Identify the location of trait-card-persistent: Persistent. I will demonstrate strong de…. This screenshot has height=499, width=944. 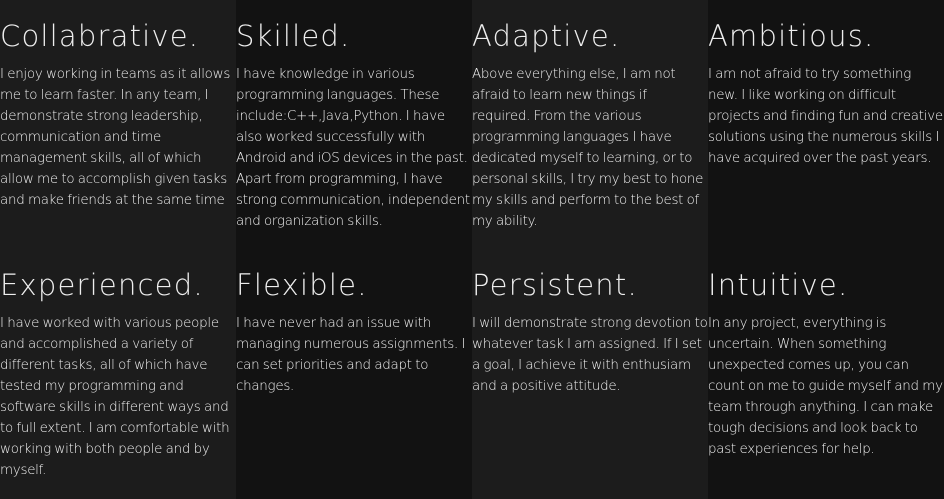
(590, 374).